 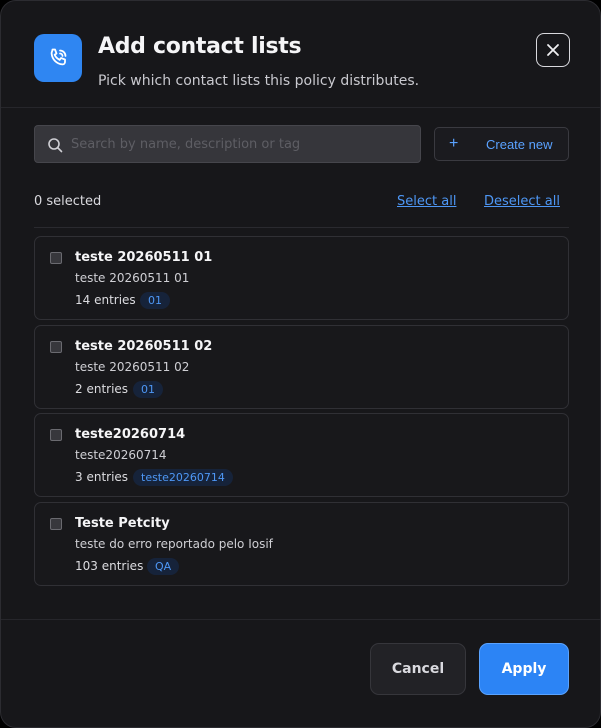 I want to click on list-entries: 14 entries, so click(x=105, y=300).